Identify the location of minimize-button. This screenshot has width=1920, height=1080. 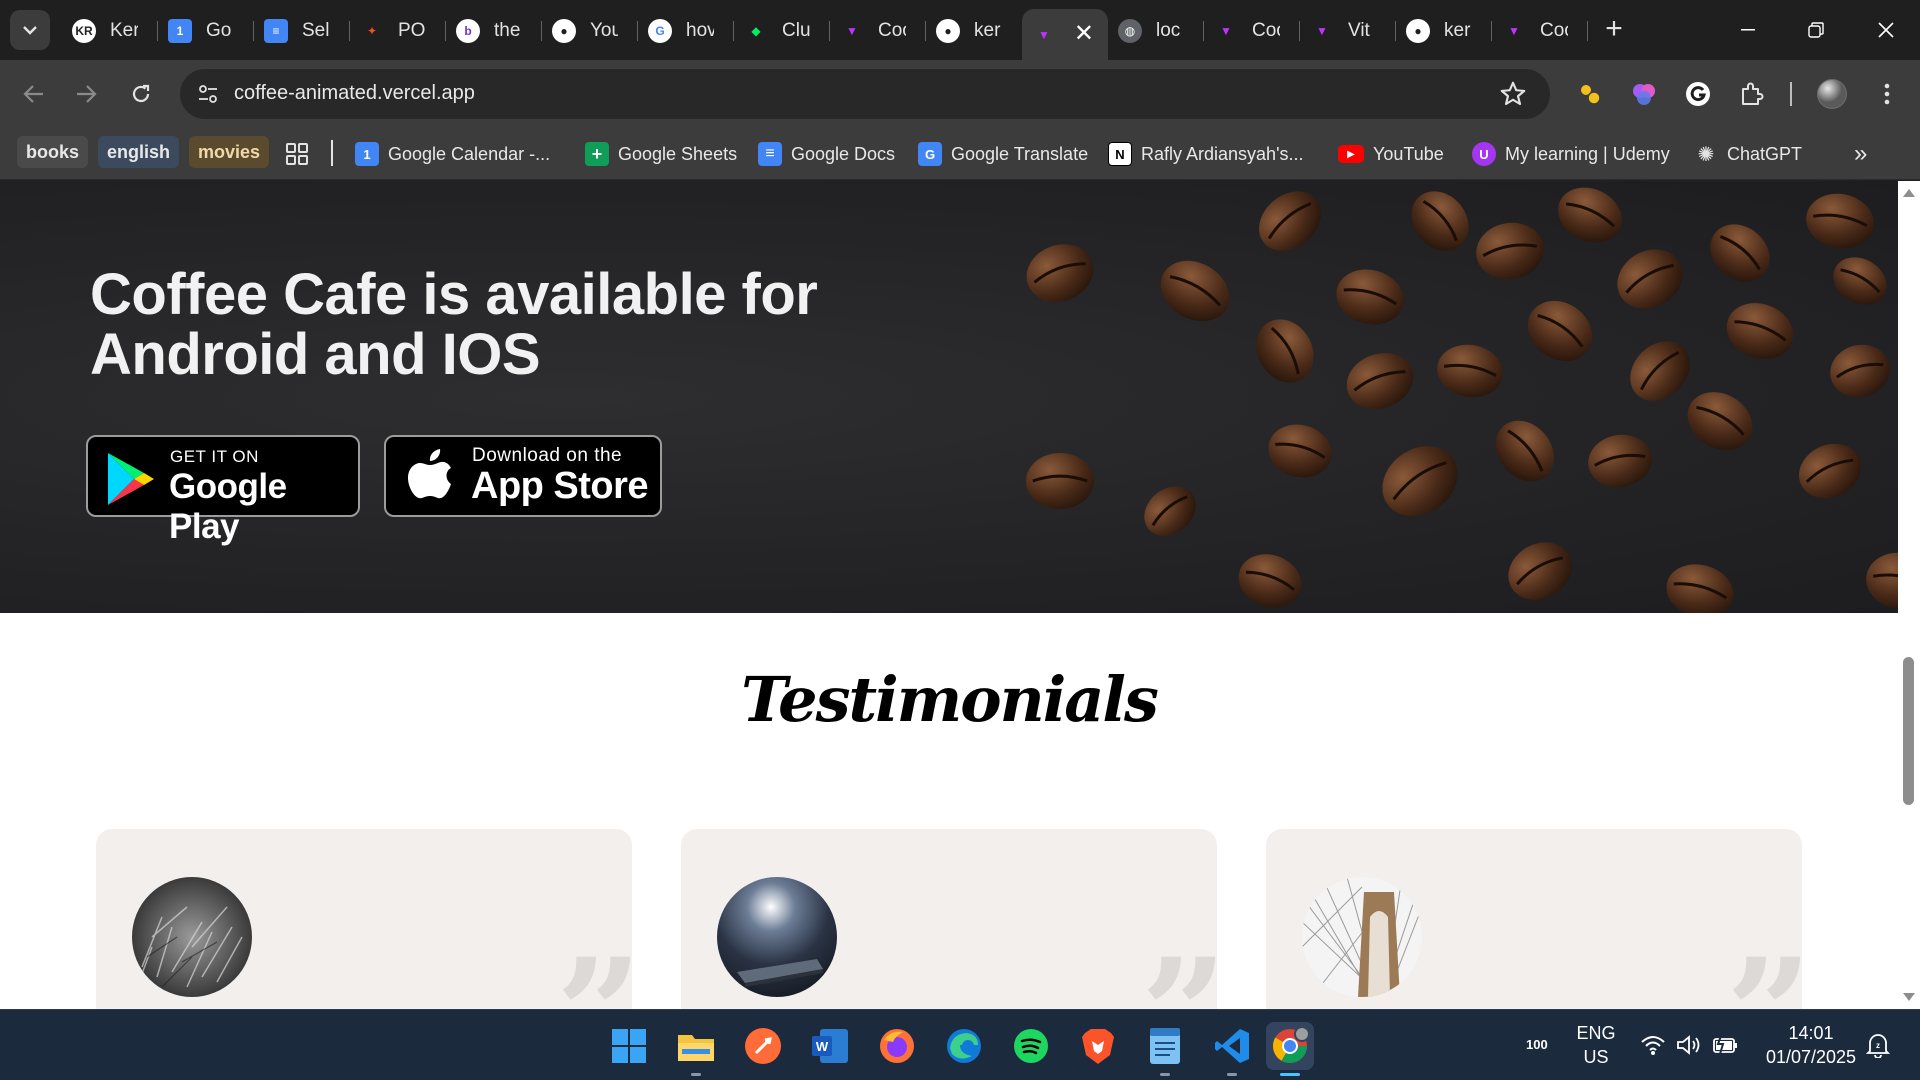
(1748, 30).